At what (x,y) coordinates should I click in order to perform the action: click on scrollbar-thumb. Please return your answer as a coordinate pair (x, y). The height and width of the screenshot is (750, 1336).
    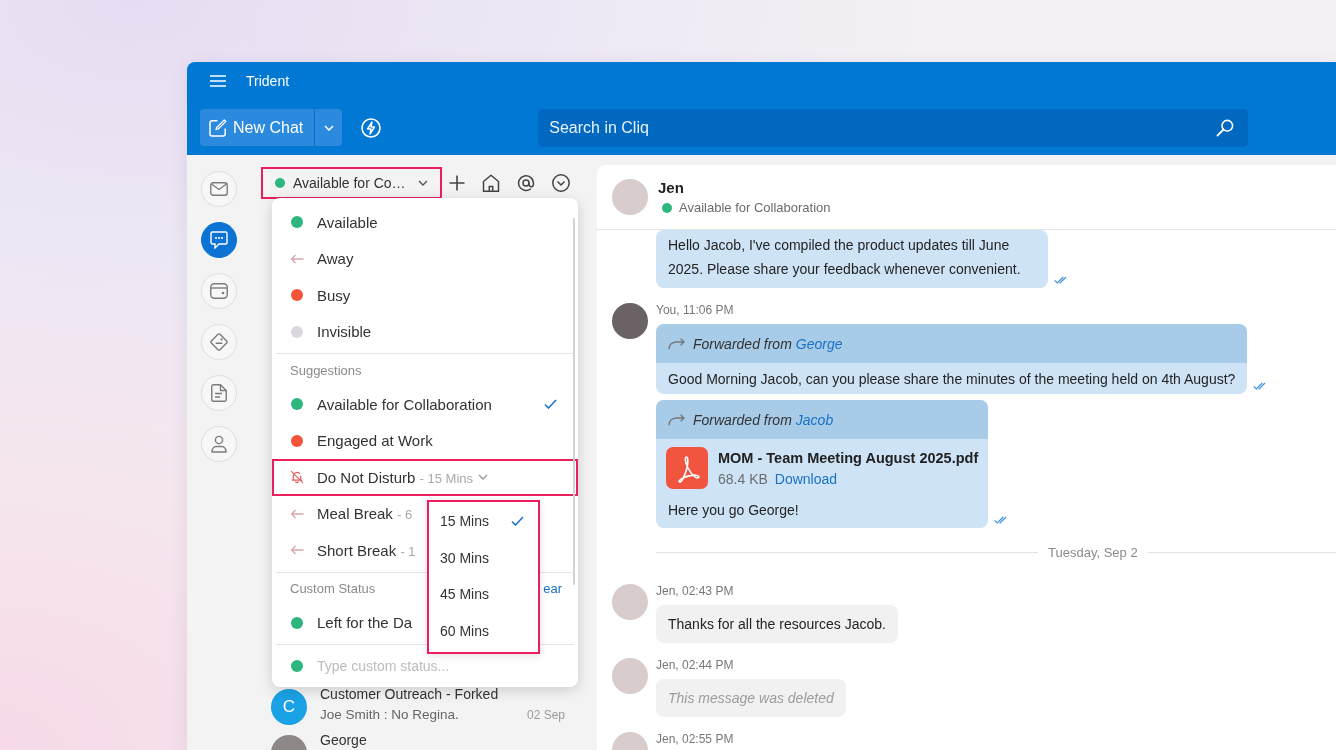
    Looking at the image, I should click on (574, 401).